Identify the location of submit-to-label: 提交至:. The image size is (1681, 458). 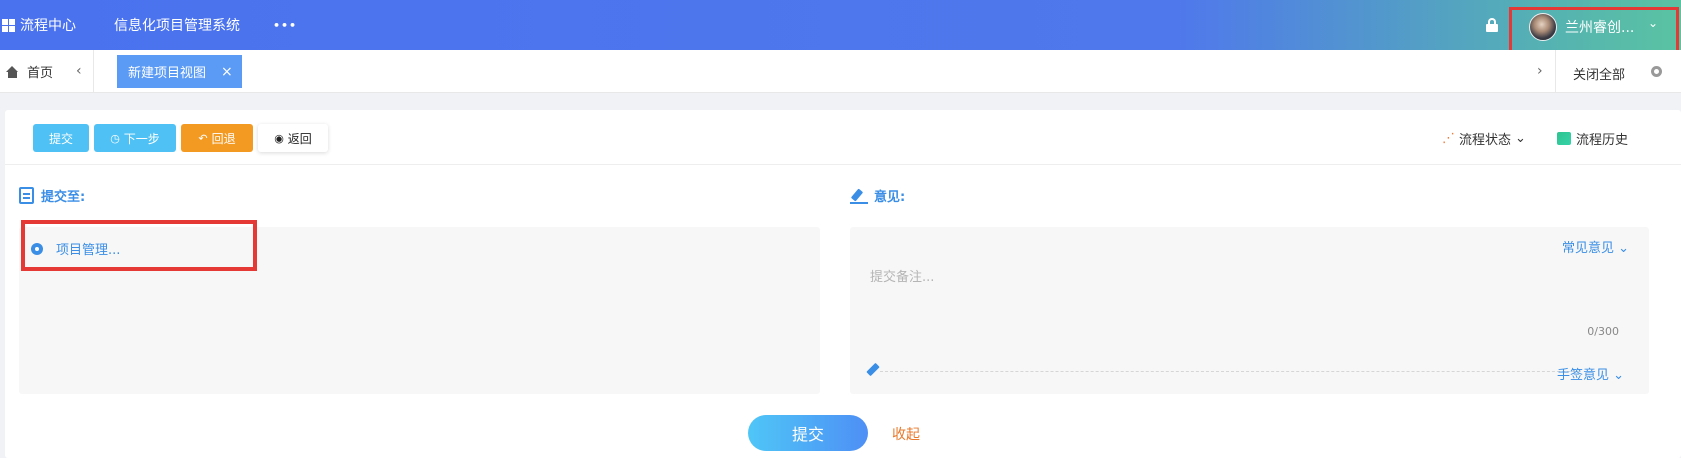
(63, 197).